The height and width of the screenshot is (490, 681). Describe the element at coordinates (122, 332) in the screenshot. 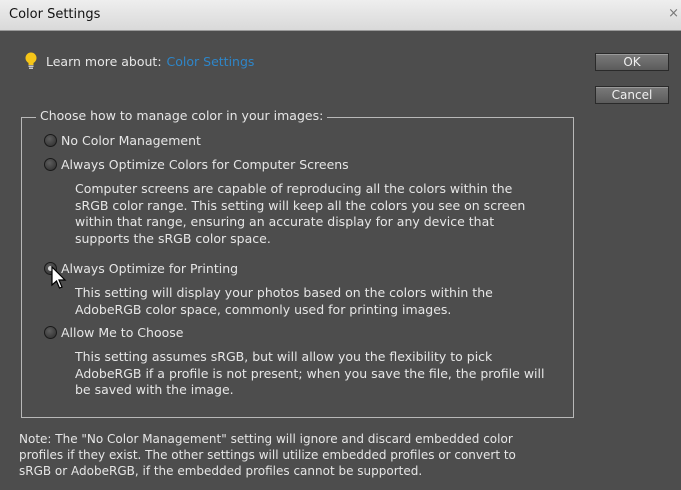

I see `option-label: Allow Me to Choose` at that location.